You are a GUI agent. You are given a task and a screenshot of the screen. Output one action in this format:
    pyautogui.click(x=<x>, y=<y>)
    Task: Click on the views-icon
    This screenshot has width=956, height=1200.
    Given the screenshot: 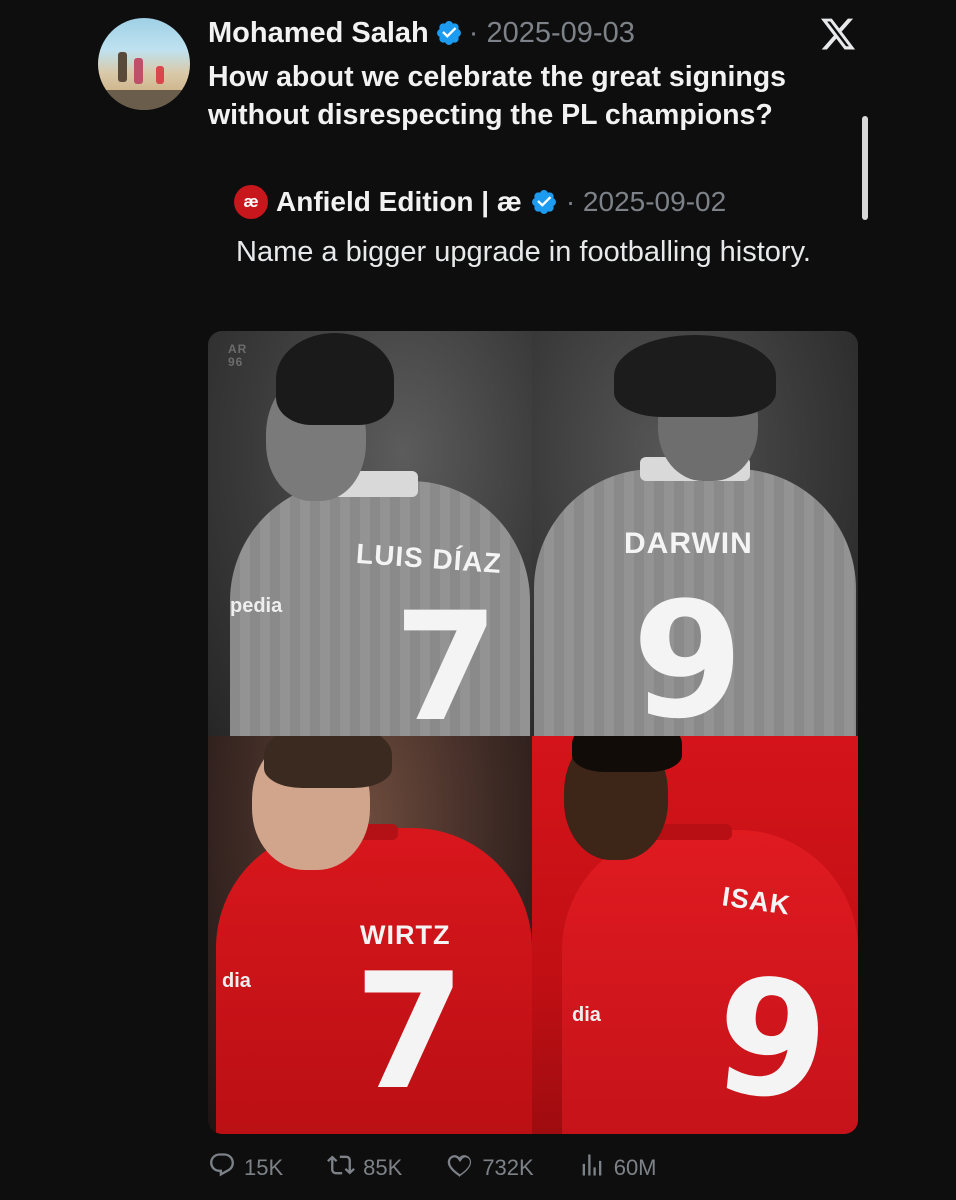 What is the action you would take?
    pyautogui.click(x=592, y=1168)
    